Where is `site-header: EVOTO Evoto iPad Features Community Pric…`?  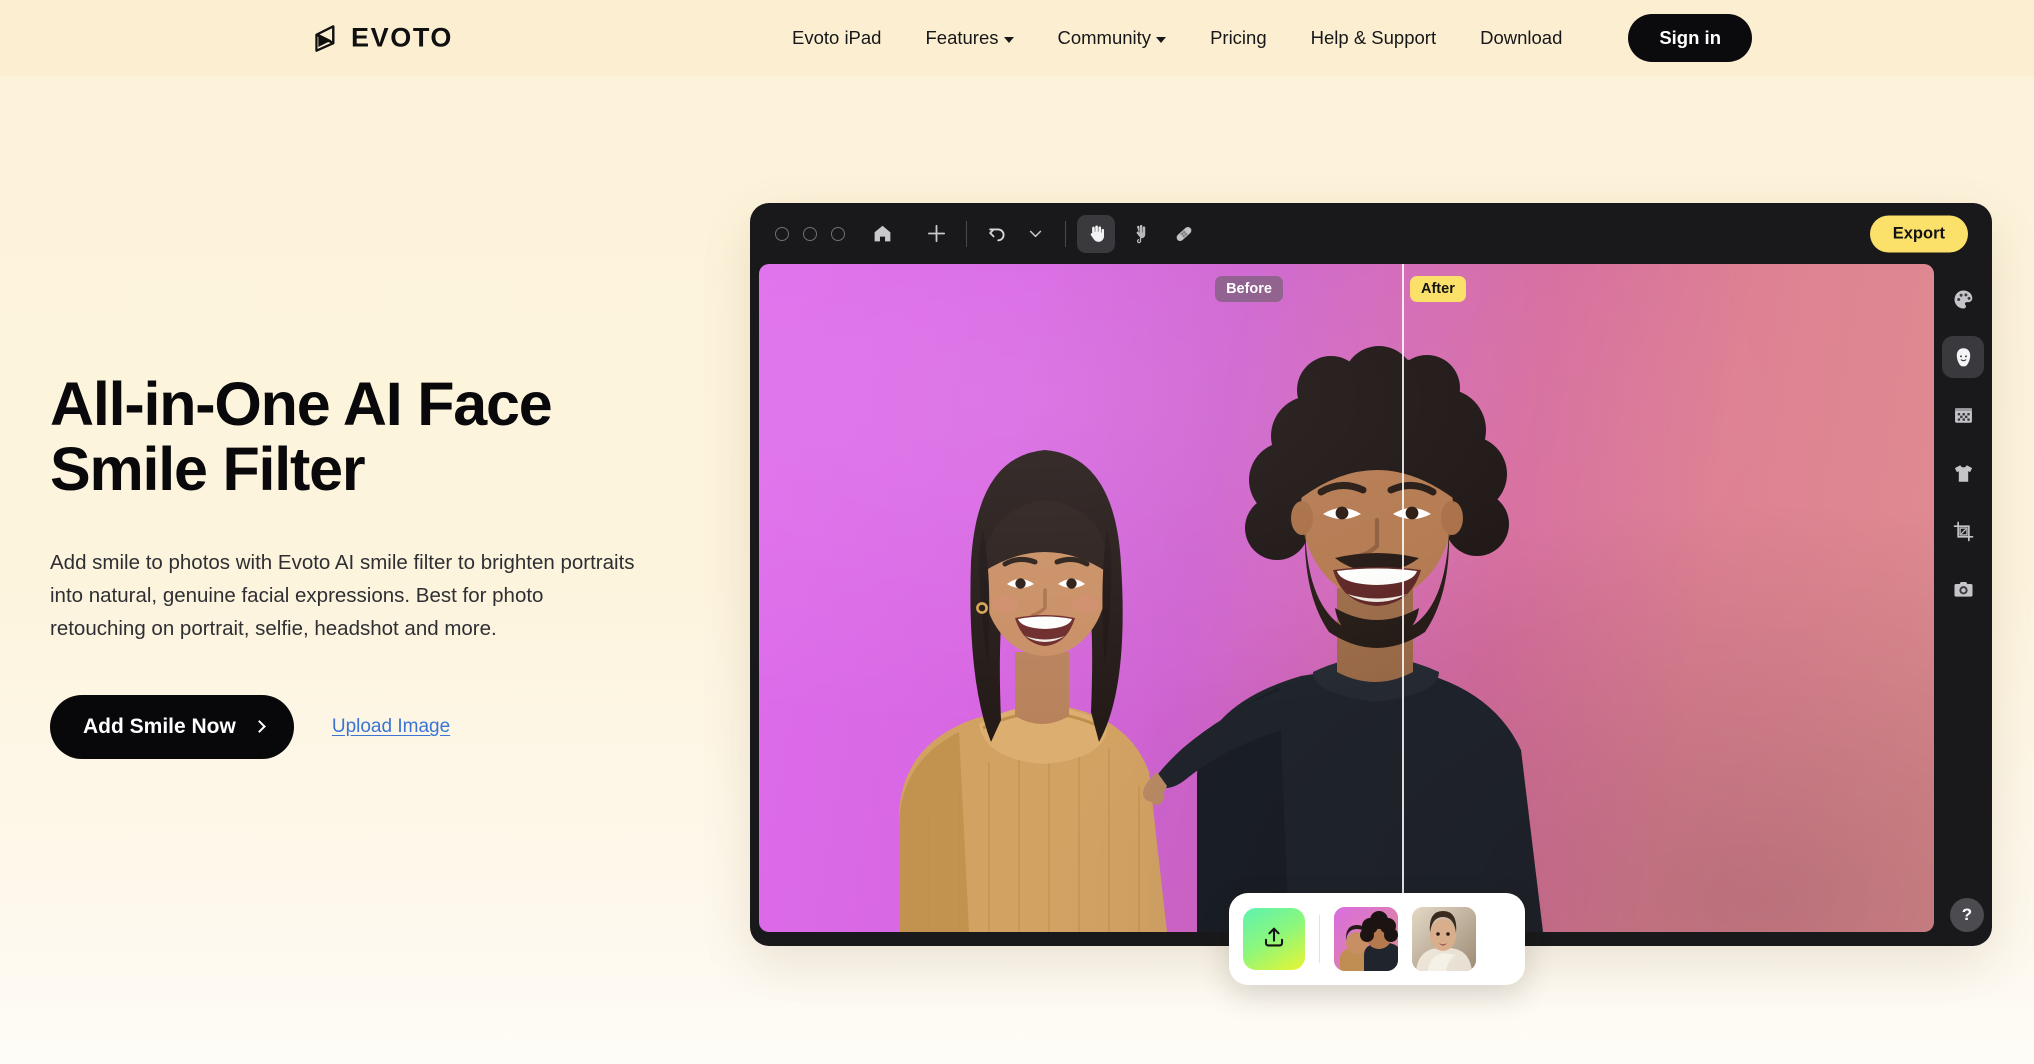
site-header: EVOTO Evoto iPad Features Community Pric… is located at coordinates (1017, 38).